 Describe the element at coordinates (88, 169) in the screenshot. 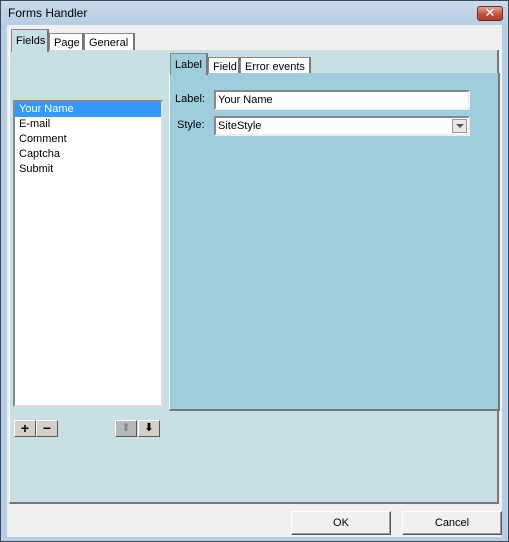

I see `list-item: Submit` at that location.